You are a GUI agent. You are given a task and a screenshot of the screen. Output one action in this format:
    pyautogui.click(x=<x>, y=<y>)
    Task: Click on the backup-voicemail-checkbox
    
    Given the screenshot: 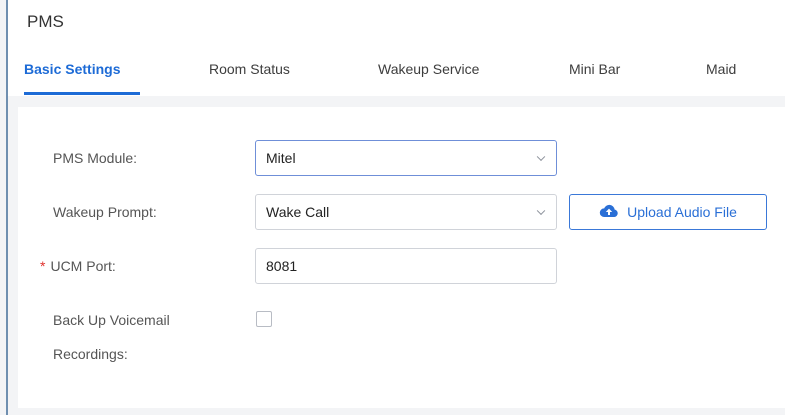 What is the action you would take?
    pyautogui.click(x=264, y=319)
    